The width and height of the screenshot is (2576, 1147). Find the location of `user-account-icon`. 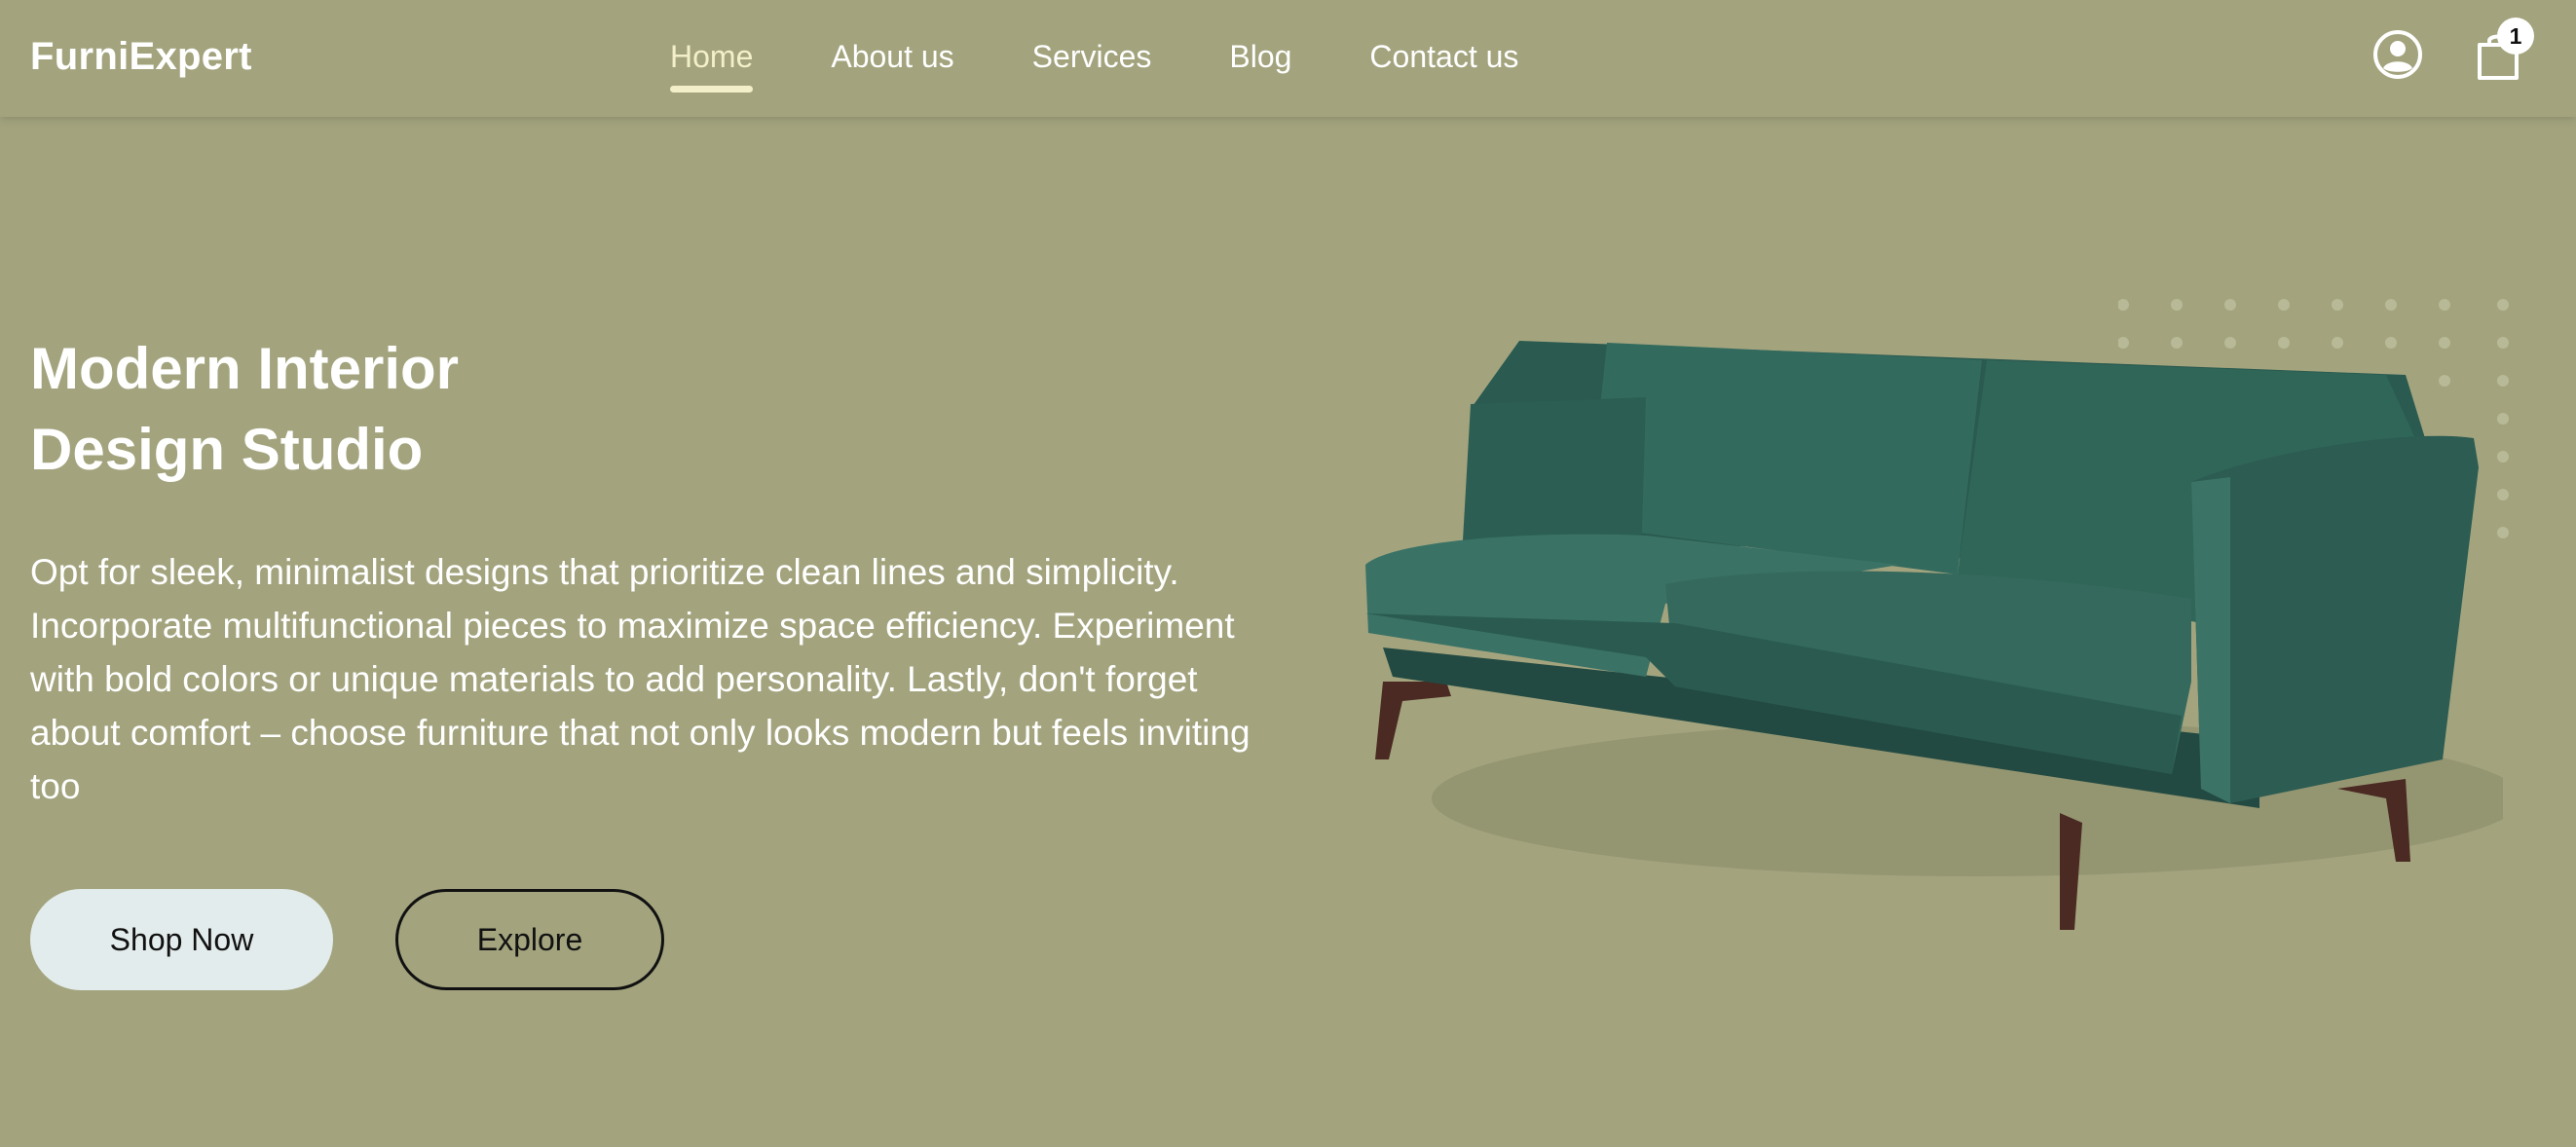

user-account-icon is located at coordinates (2397, 54).